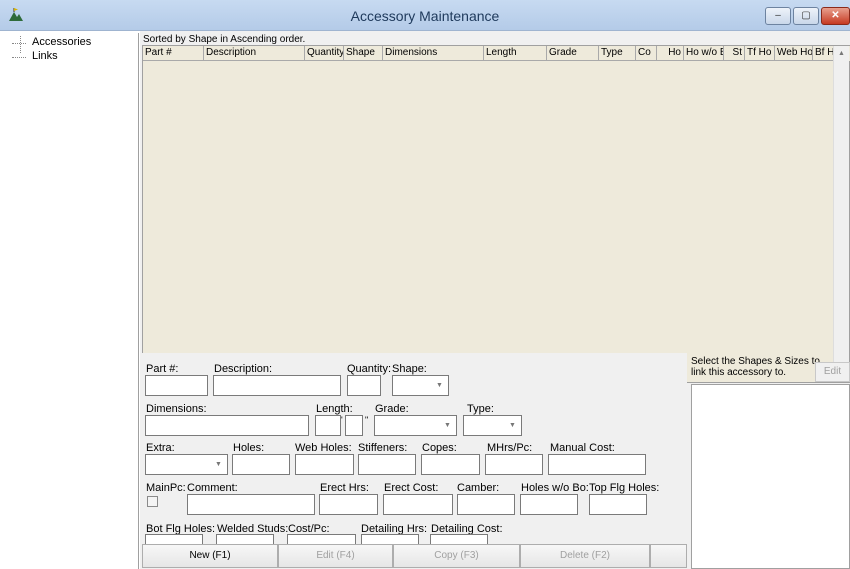 The width and height of the screenshot is (850, 569). Describe the element at coordinates (794, 53) in the screenshot. I see `column-header-web-ho: Web Ho` at that location.